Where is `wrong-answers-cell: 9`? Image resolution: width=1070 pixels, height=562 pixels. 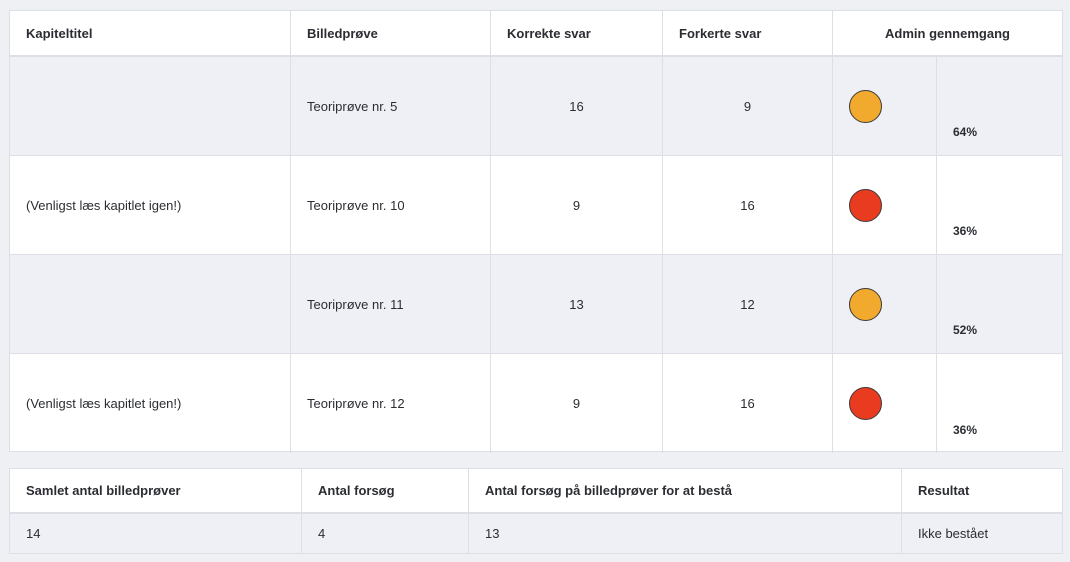 wrong-answers-cell: 9 is located at coordinates (748, 106).